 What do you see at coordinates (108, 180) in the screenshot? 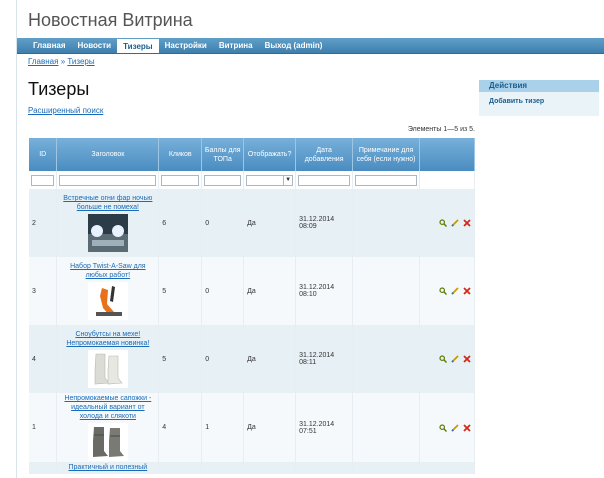
I see `filter-title-input` at bounding box center [108, 180].